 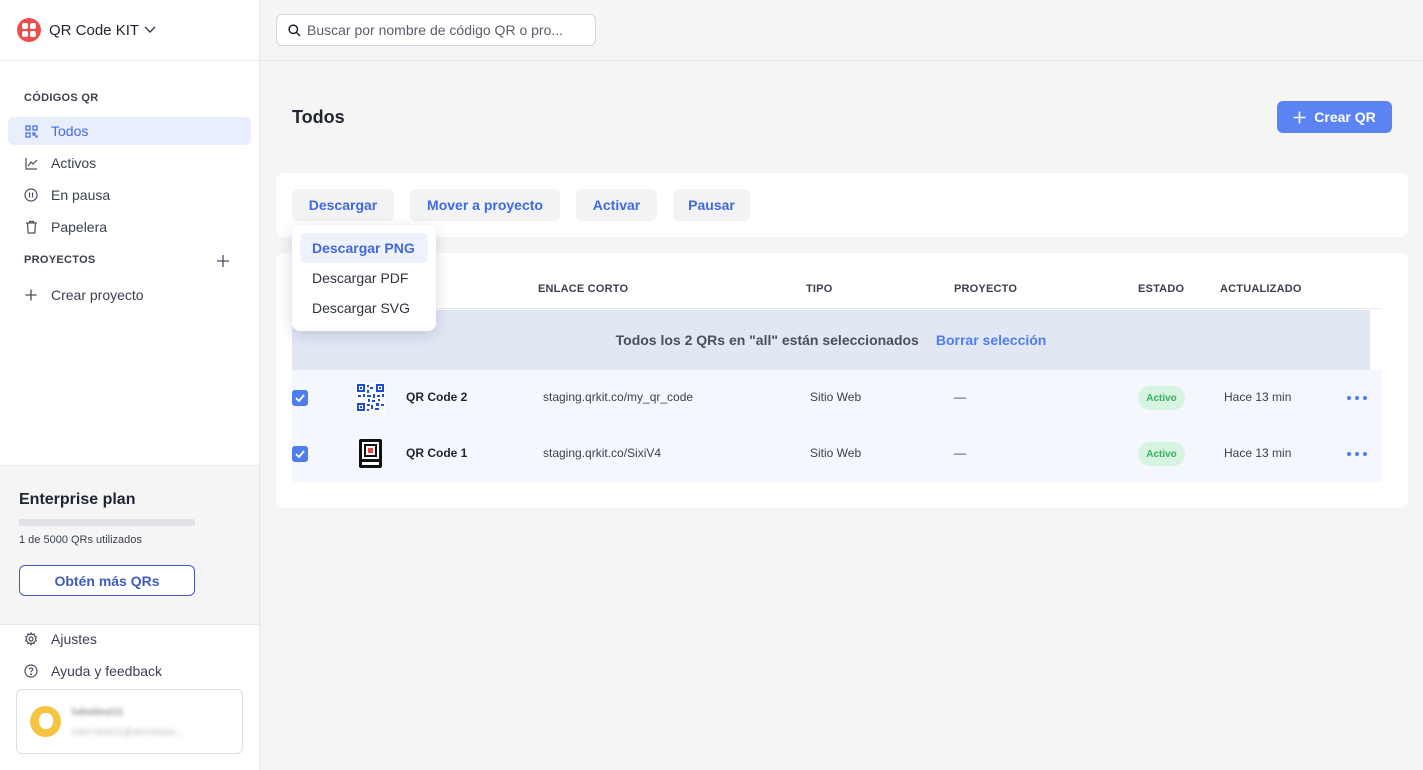 I want to click on qr-name: QR Code 2, so click(x=436, y=397).